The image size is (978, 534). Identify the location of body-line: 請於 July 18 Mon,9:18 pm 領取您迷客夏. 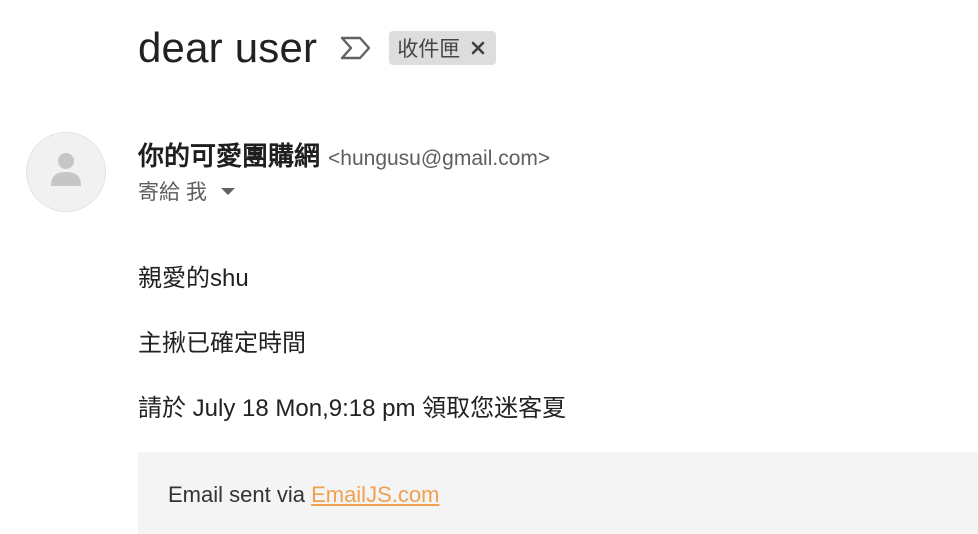
(352, 408).